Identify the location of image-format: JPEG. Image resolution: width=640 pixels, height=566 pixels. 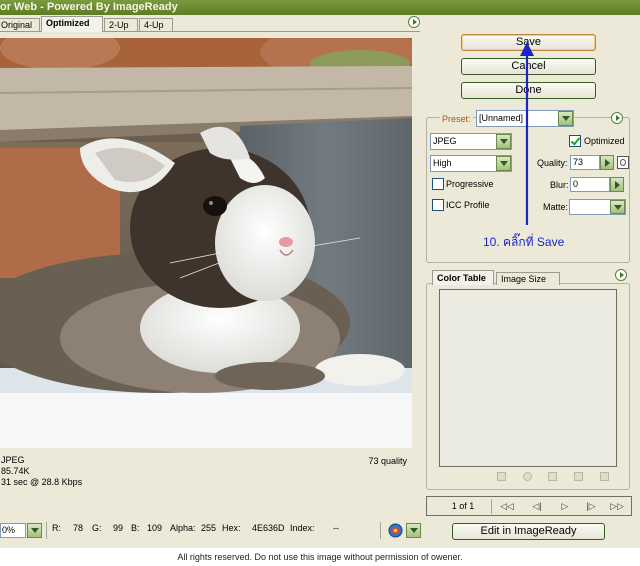
(13, 460).